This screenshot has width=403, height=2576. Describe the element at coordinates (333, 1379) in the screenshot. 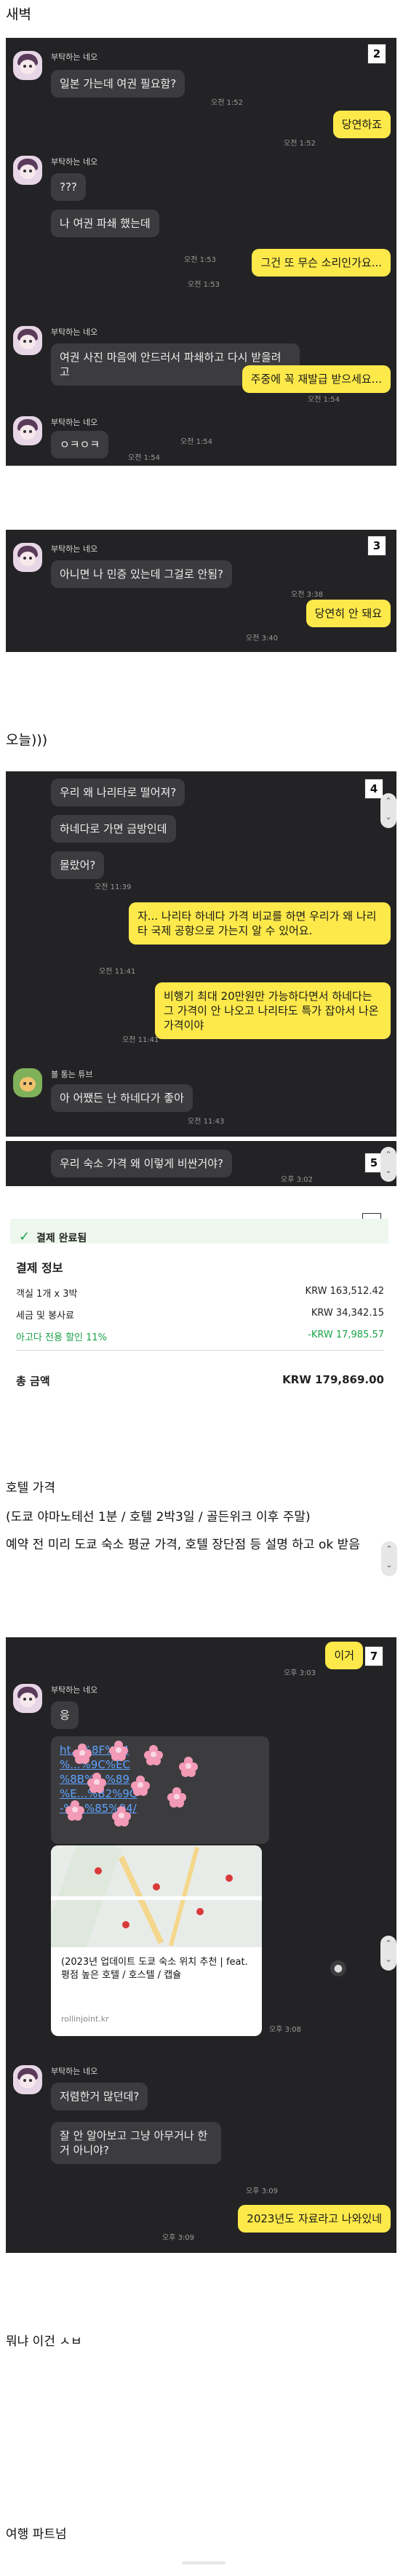

I see `total-value: KRW 179,869.00` at that location.